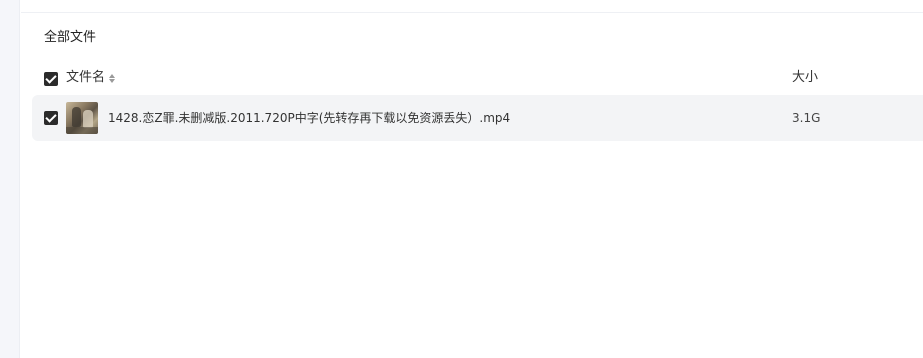 The image size is (923, 358). I want to click on sort-icon, so click(112, 78).